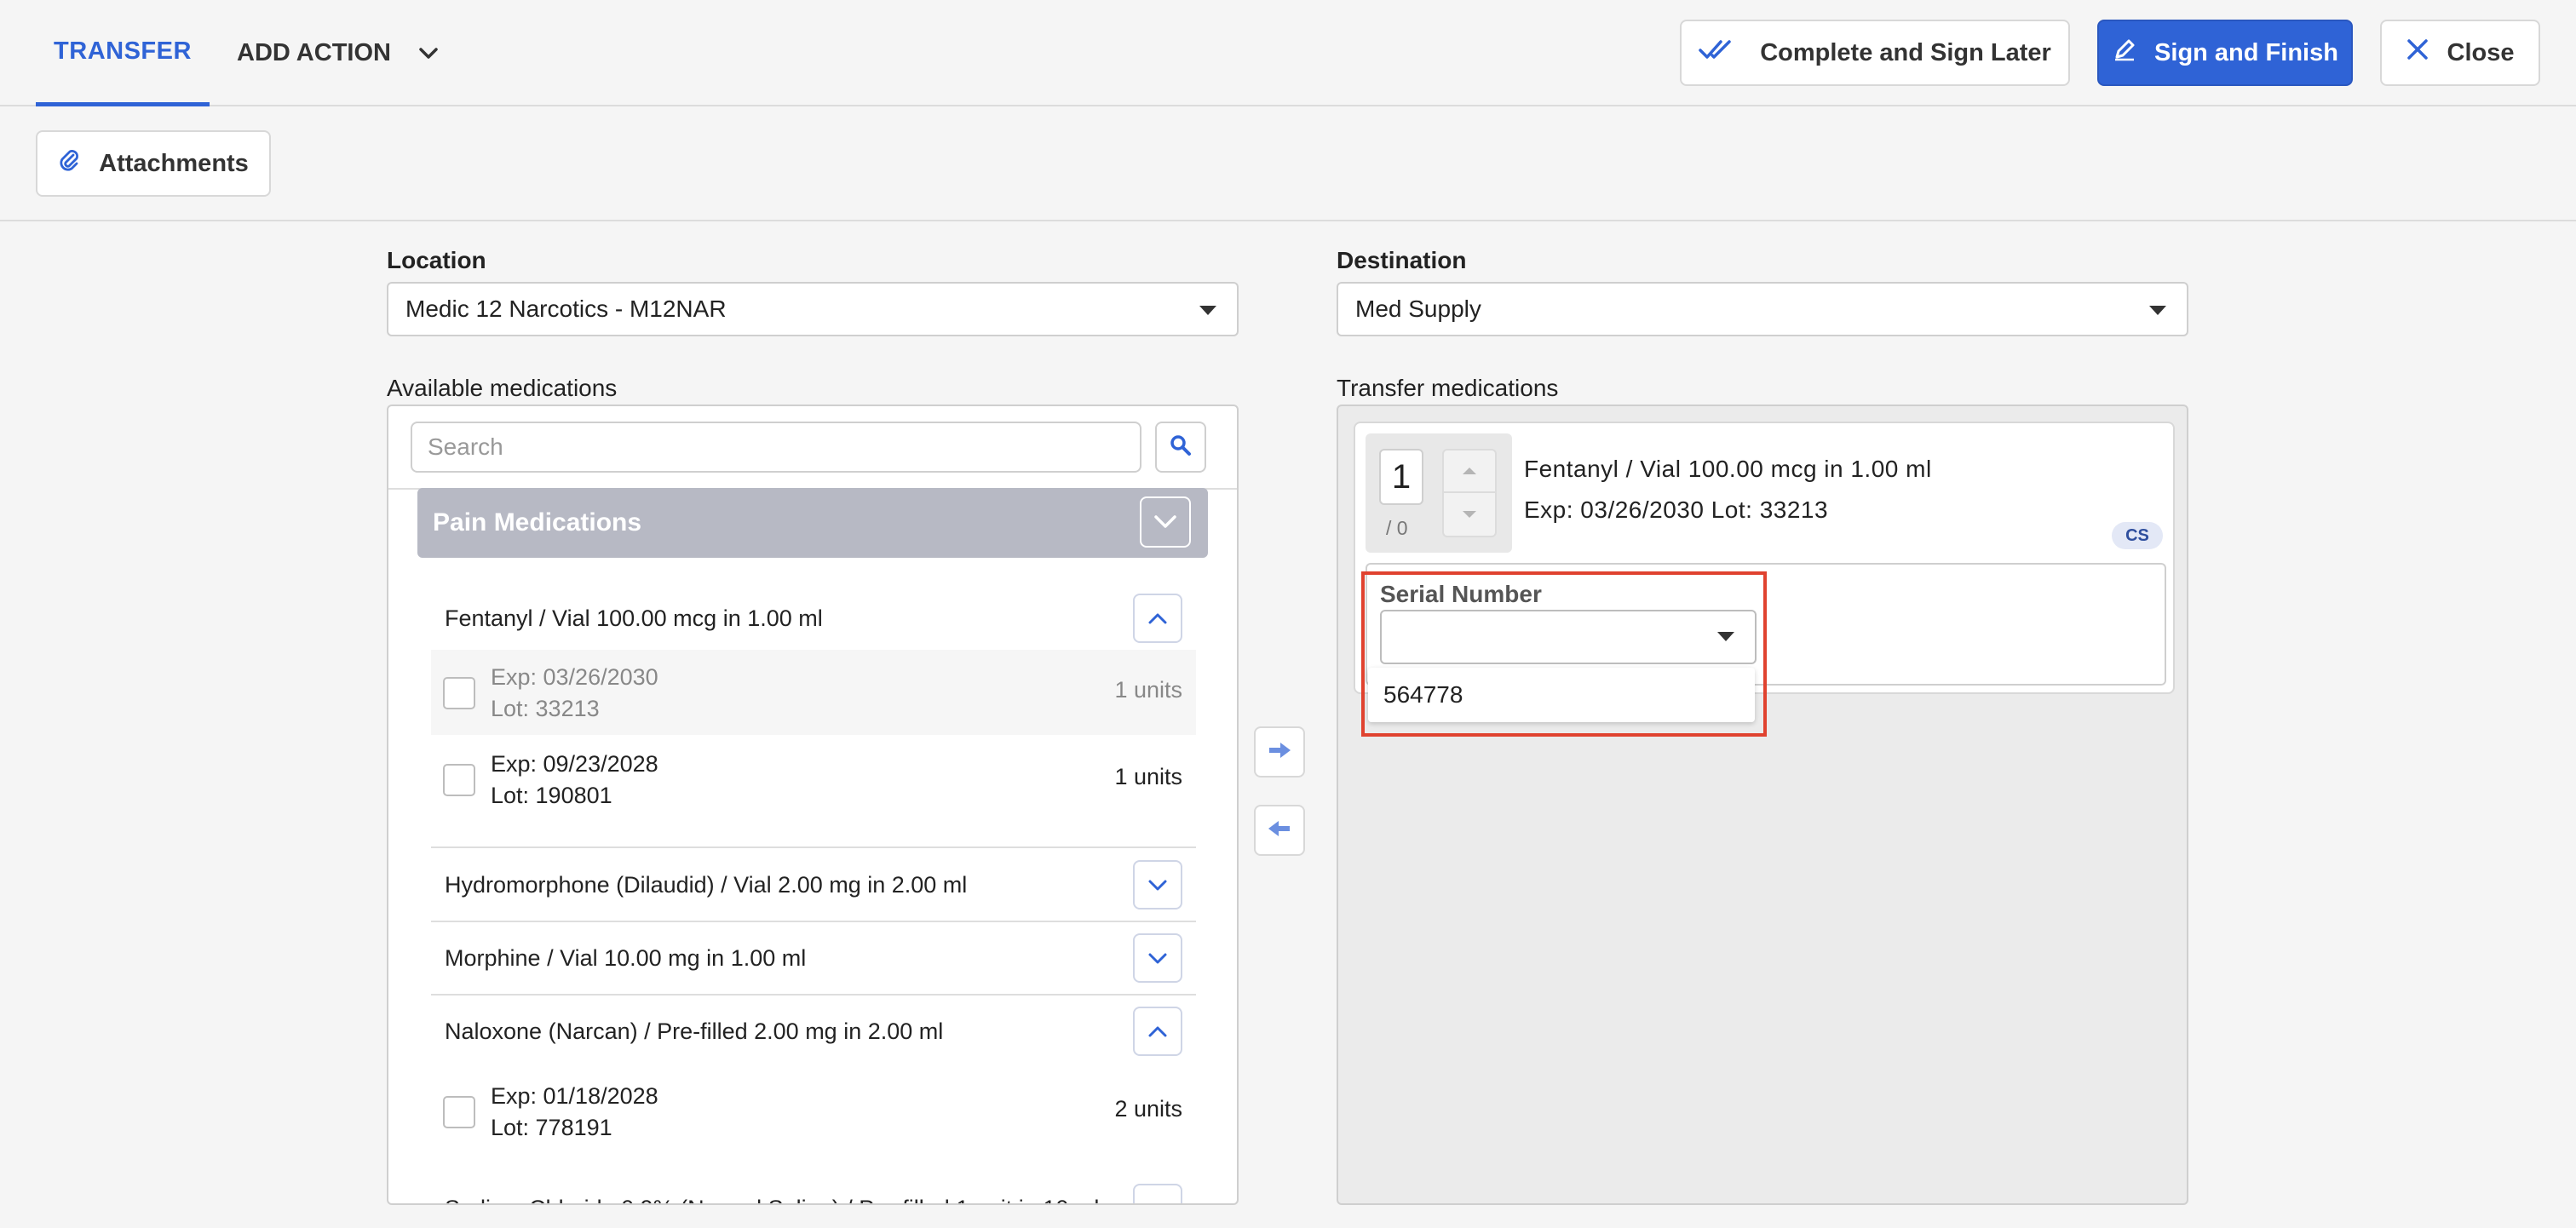  I want to click on caret-up-icon, so click(1470, 471).